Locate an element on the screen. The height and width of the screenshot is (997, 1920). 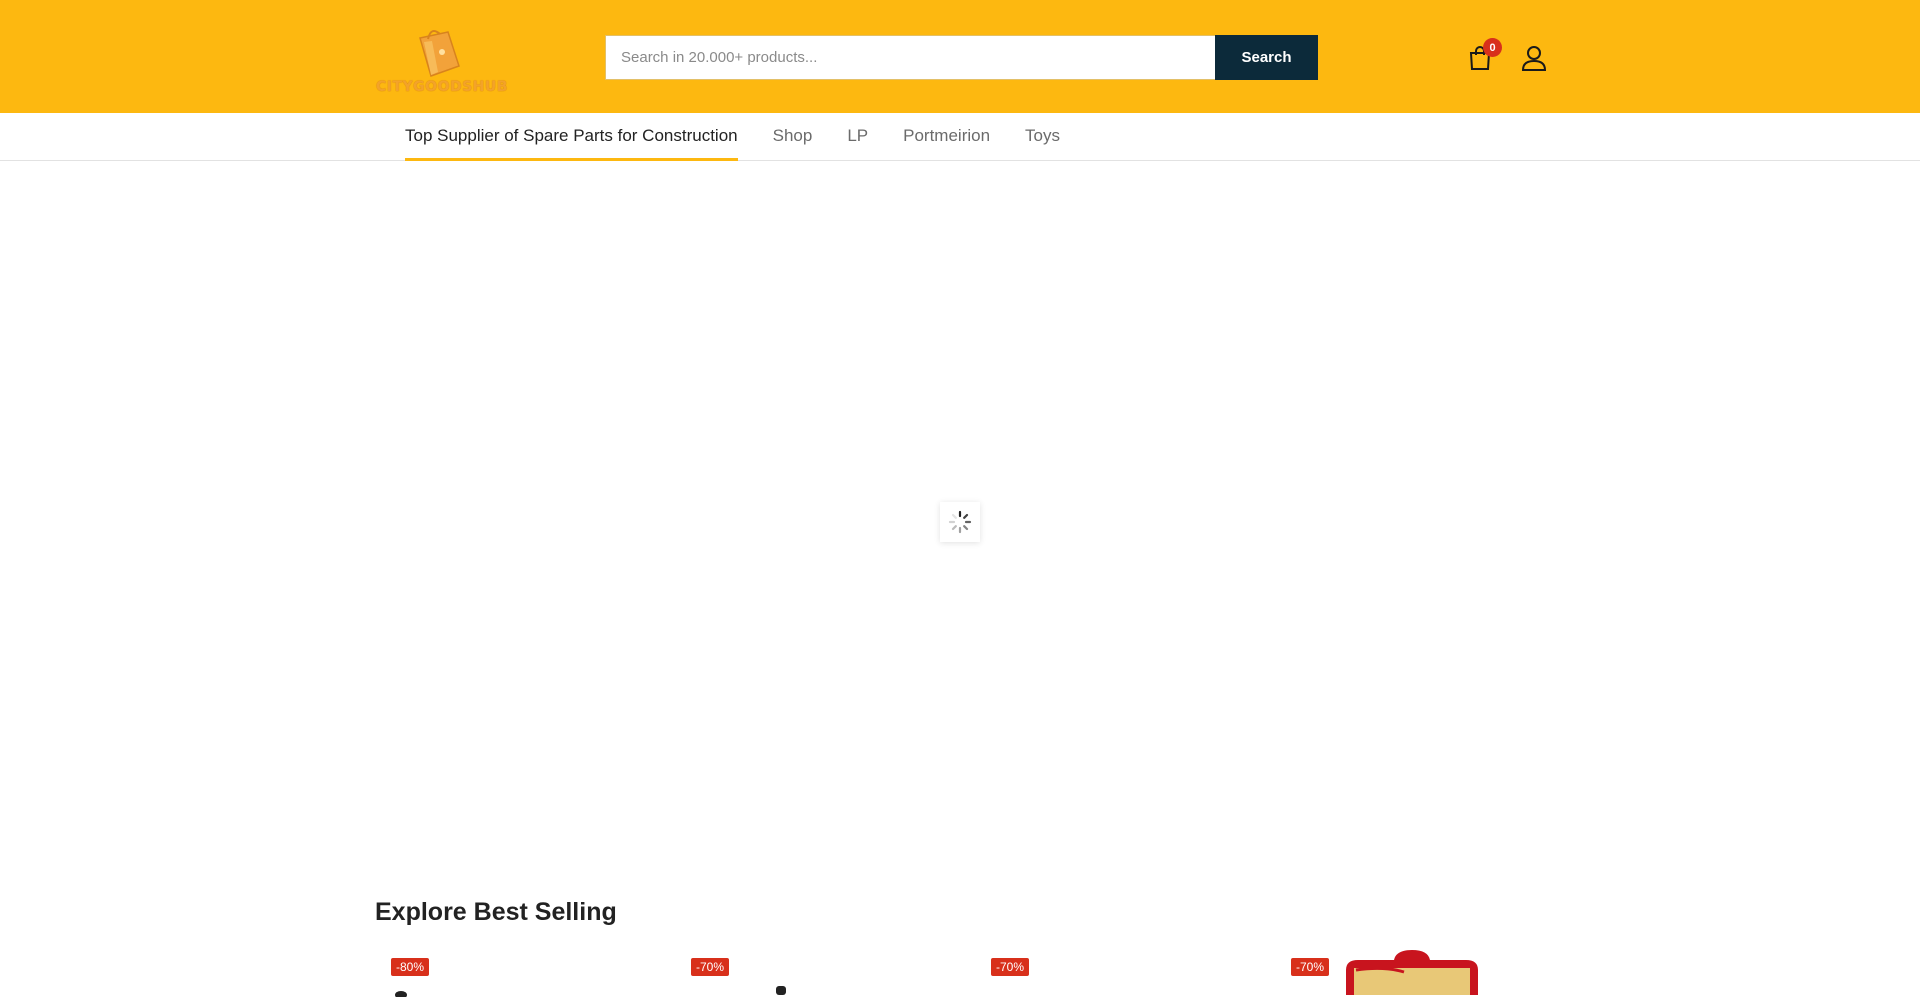
user-icon is located at coordinates (1534, 58).